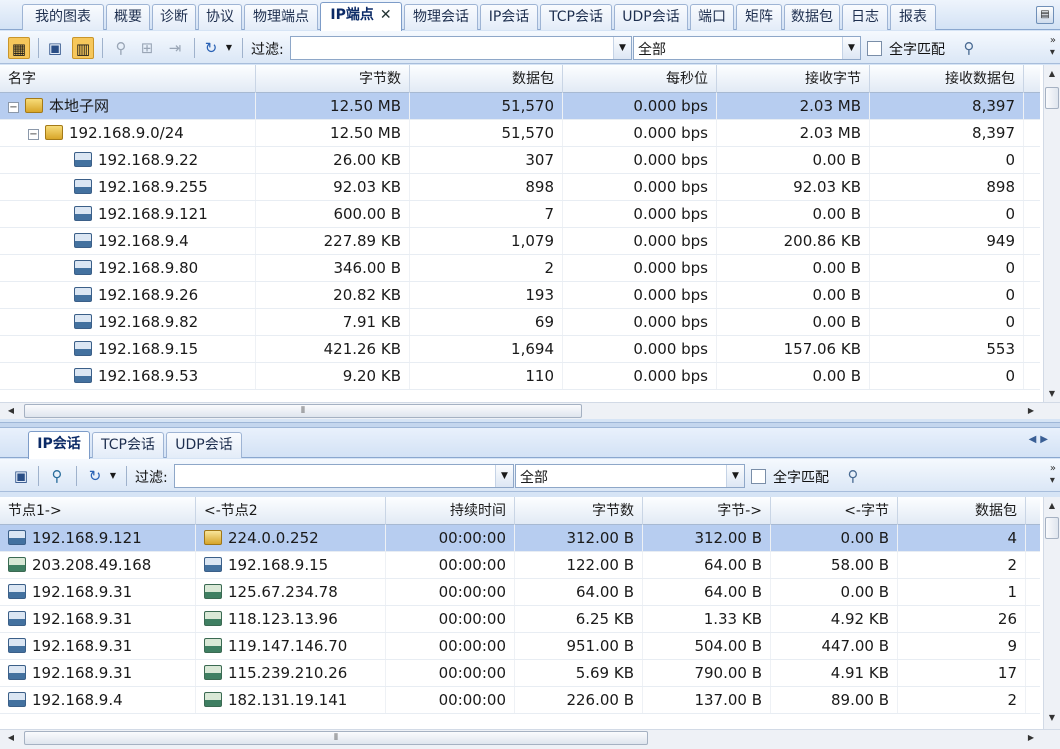 The image size is (1060, 749). Describe the element at coordinates (128, 17) in the screenshot. I see `tab-summary: 概要` at that location.